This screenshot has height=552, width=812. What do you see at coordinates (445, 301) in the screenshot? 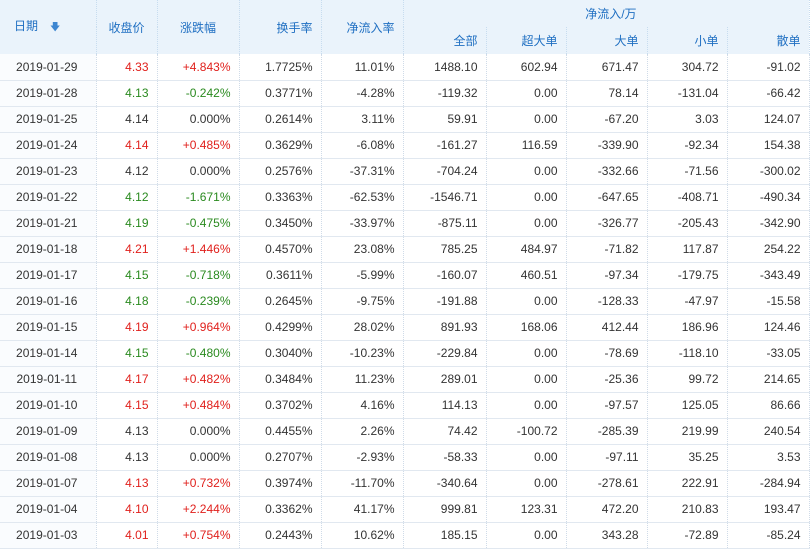
I see `cell-total: -191.88` at bounding box center [445, 301].